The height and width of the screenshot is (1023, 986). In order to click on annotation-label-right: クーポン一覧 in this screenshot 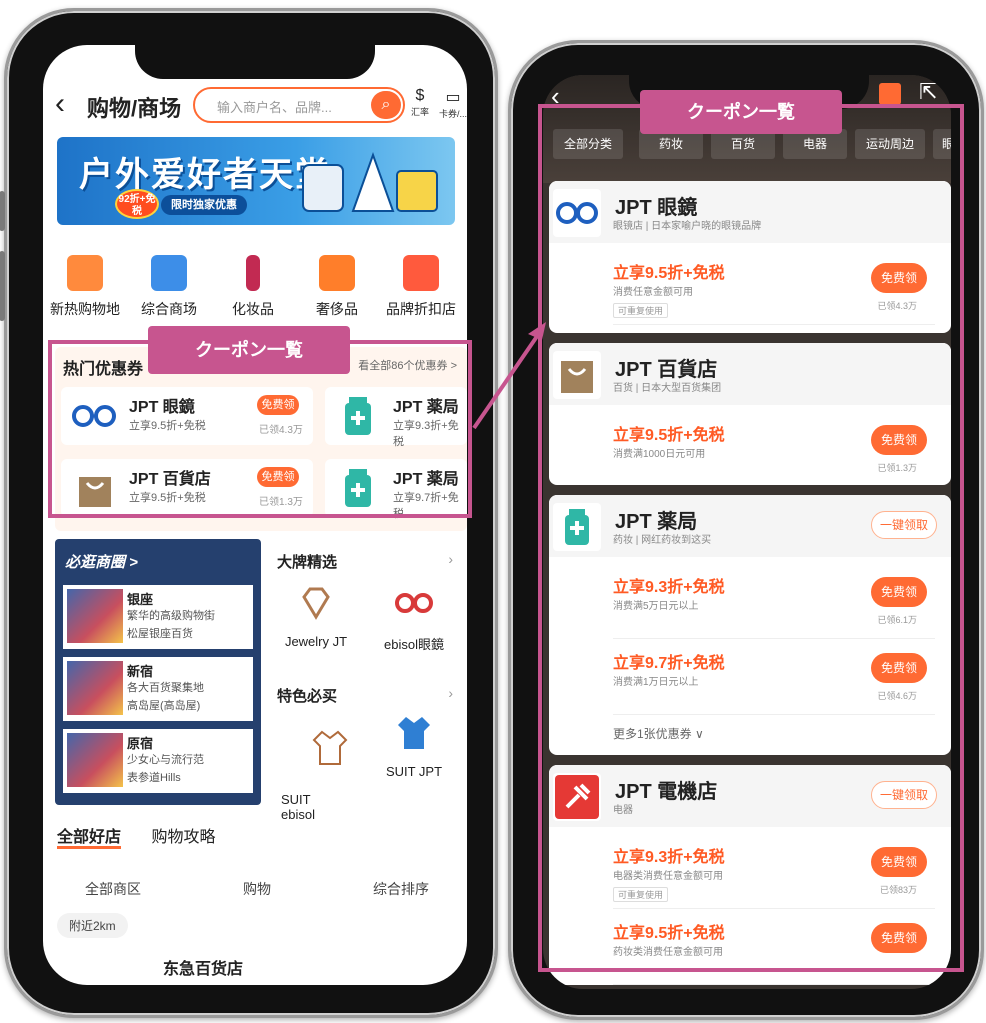, I will do `click(741, 112)`.